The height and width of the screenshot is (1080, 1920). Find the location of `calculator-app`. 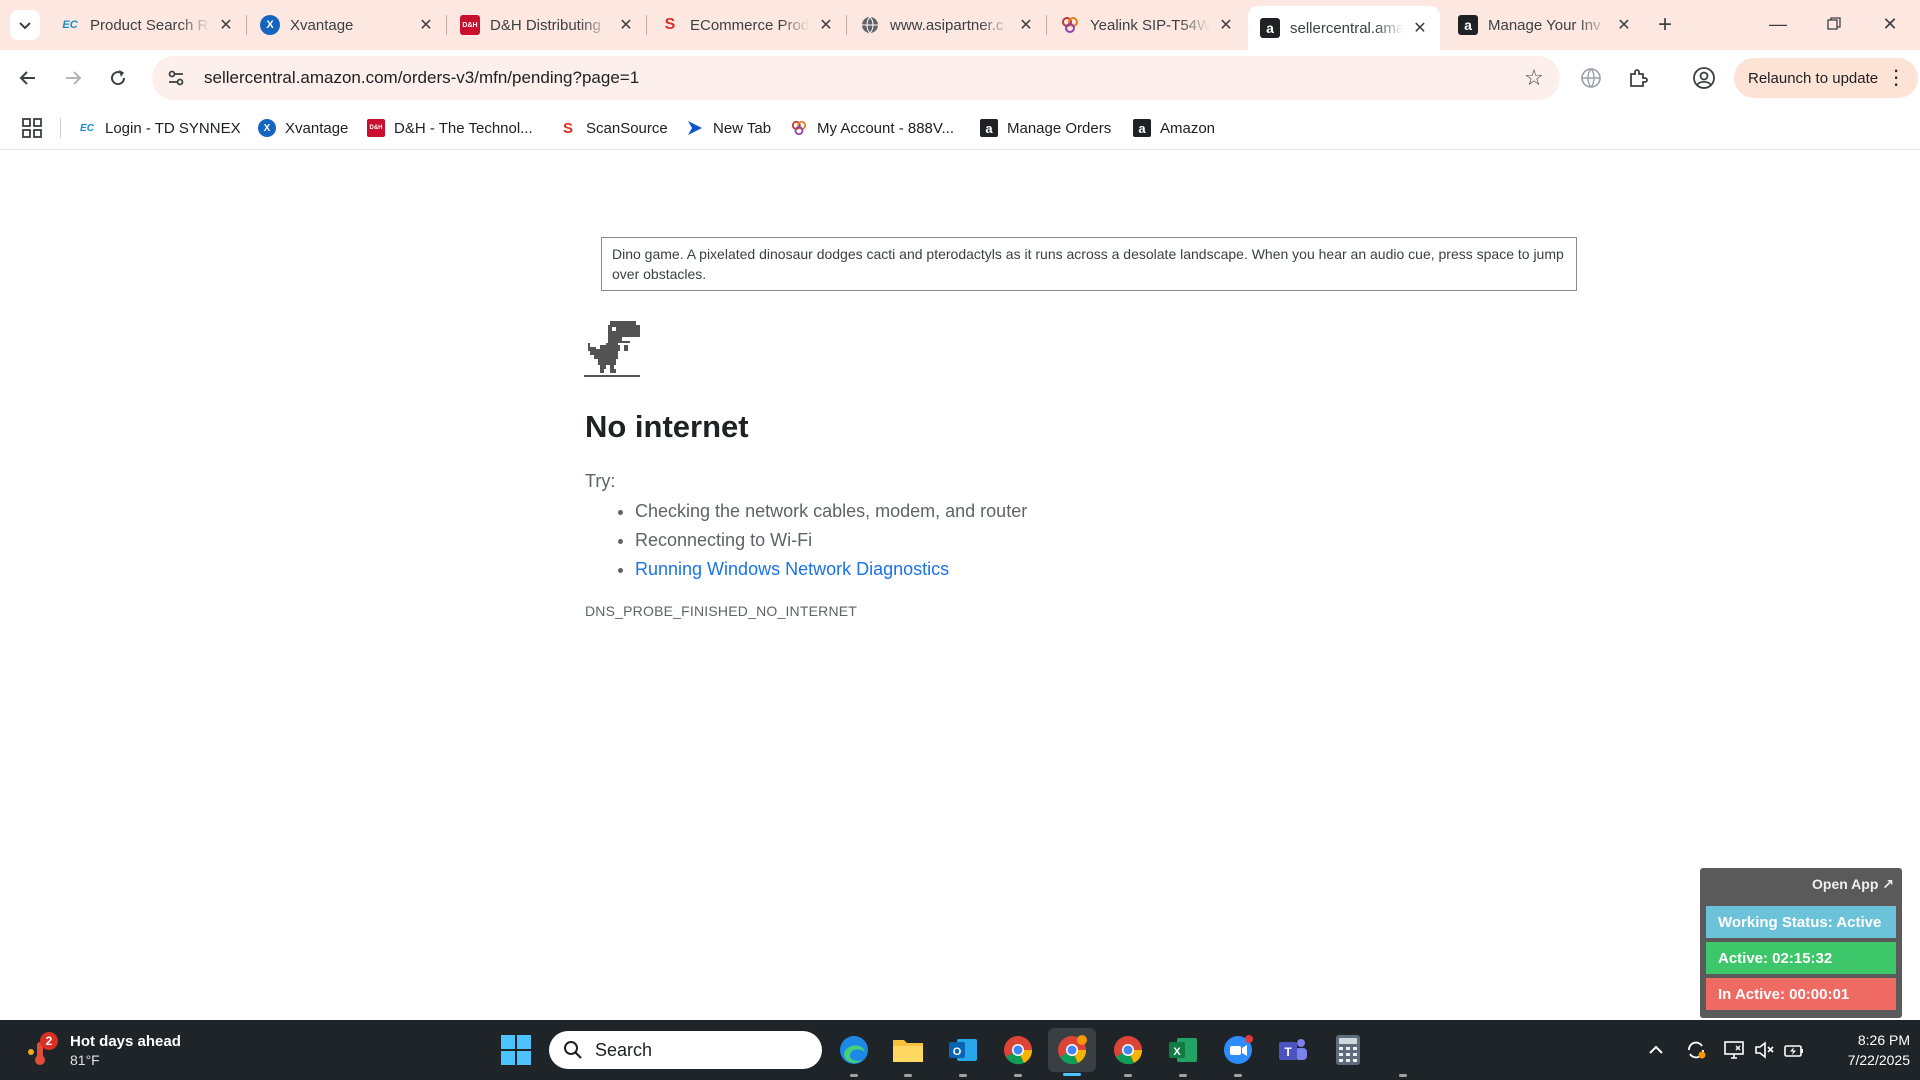

calculator-app is located at coordinates (1348, 1050).